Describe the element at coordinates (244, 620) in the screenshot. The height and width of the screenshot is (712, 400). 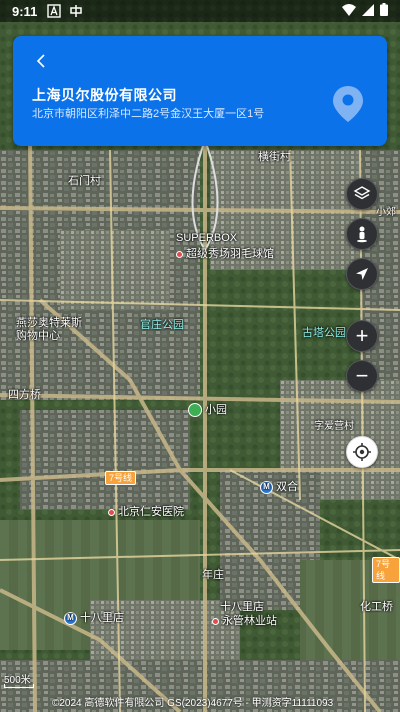
I see `map-label: 永管林业站` at that location.